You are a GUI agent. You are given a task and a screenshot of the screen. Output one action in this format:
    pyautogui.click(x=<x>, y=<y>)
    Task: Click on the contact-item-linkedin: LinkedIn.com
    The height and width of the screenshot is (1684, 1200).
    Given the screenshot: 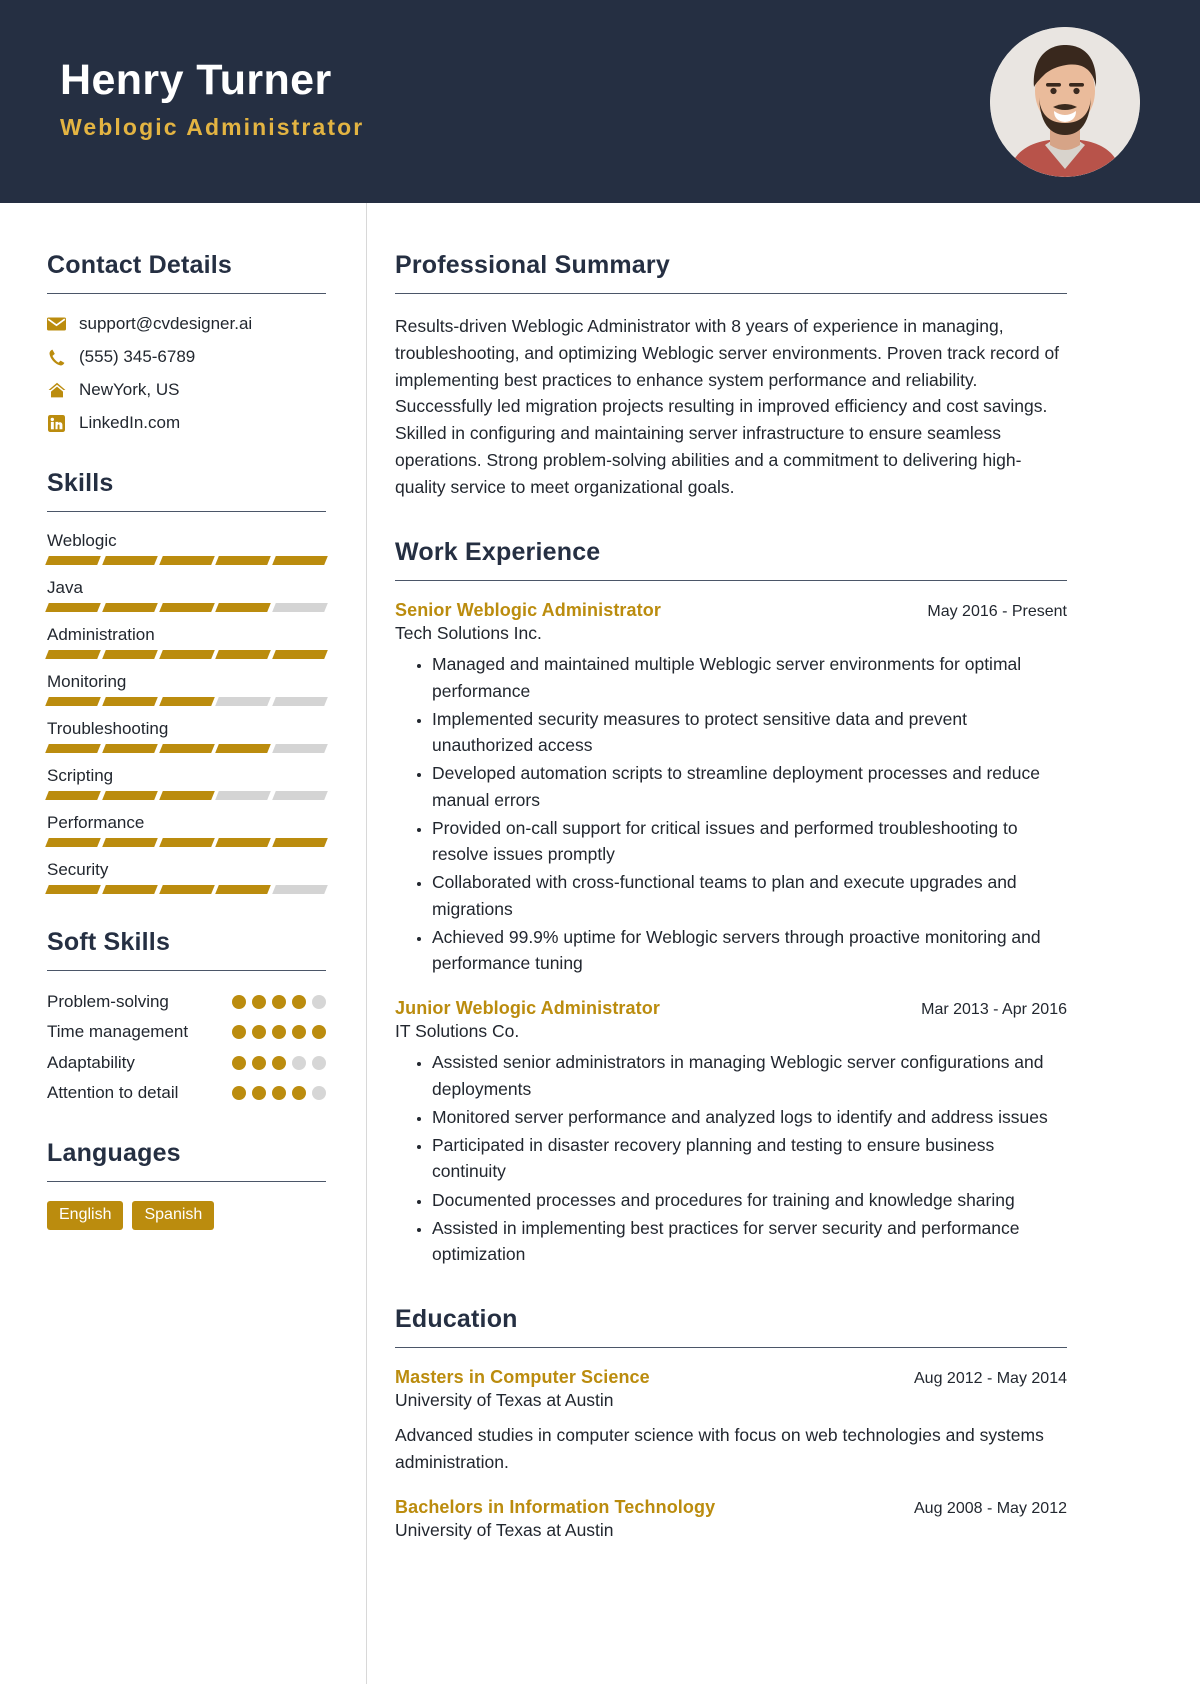 What is the action you would take?
    pyautogui.click(x=186, y=423)
    